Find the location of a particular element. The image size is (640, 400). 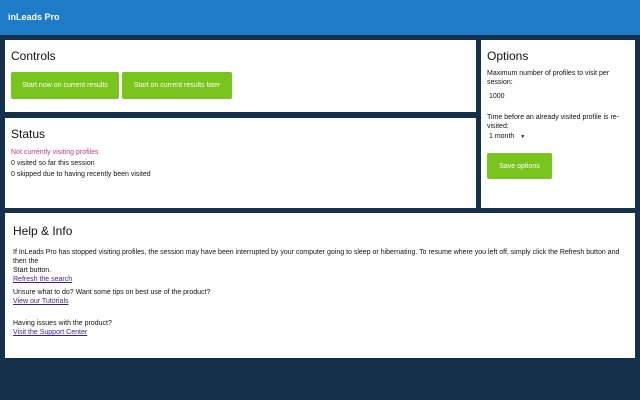

controls-heading: Controls is located at coordinates (33, 56).